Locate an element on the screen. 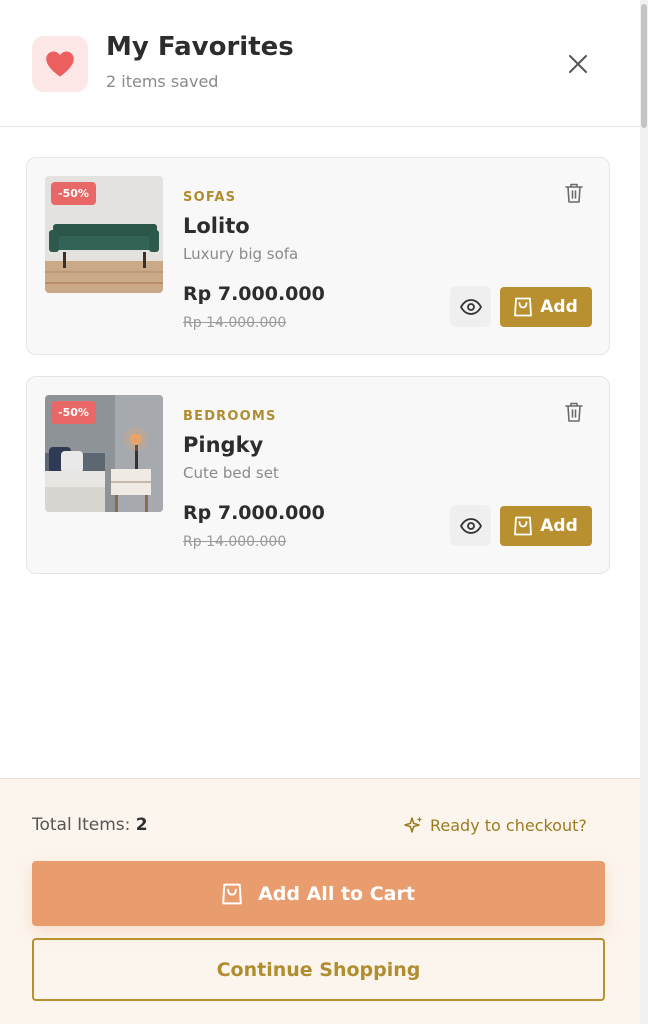  close-button is located at coordinates (578, 64).